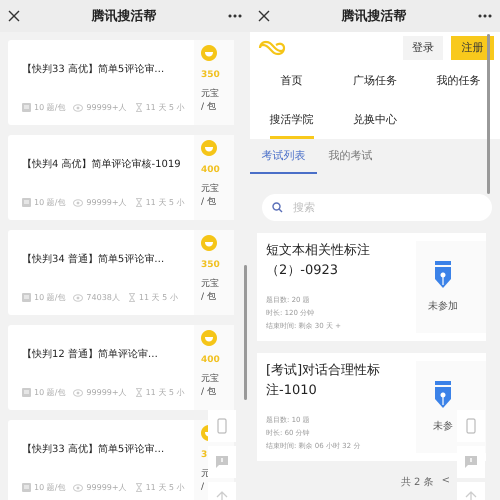 Image resolution: width=500 pixels, height=500 pixels. I want to click on tab: 我的考试, so click(350, 156).